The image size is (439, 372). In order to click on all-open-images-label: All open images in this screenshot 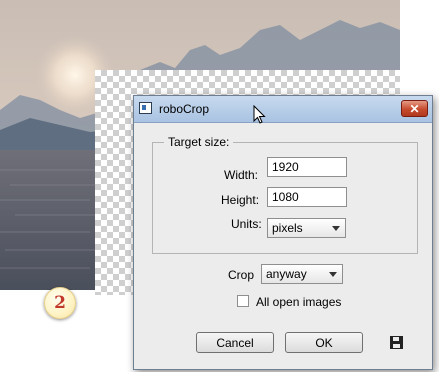, I will do `click(298, 302)`.